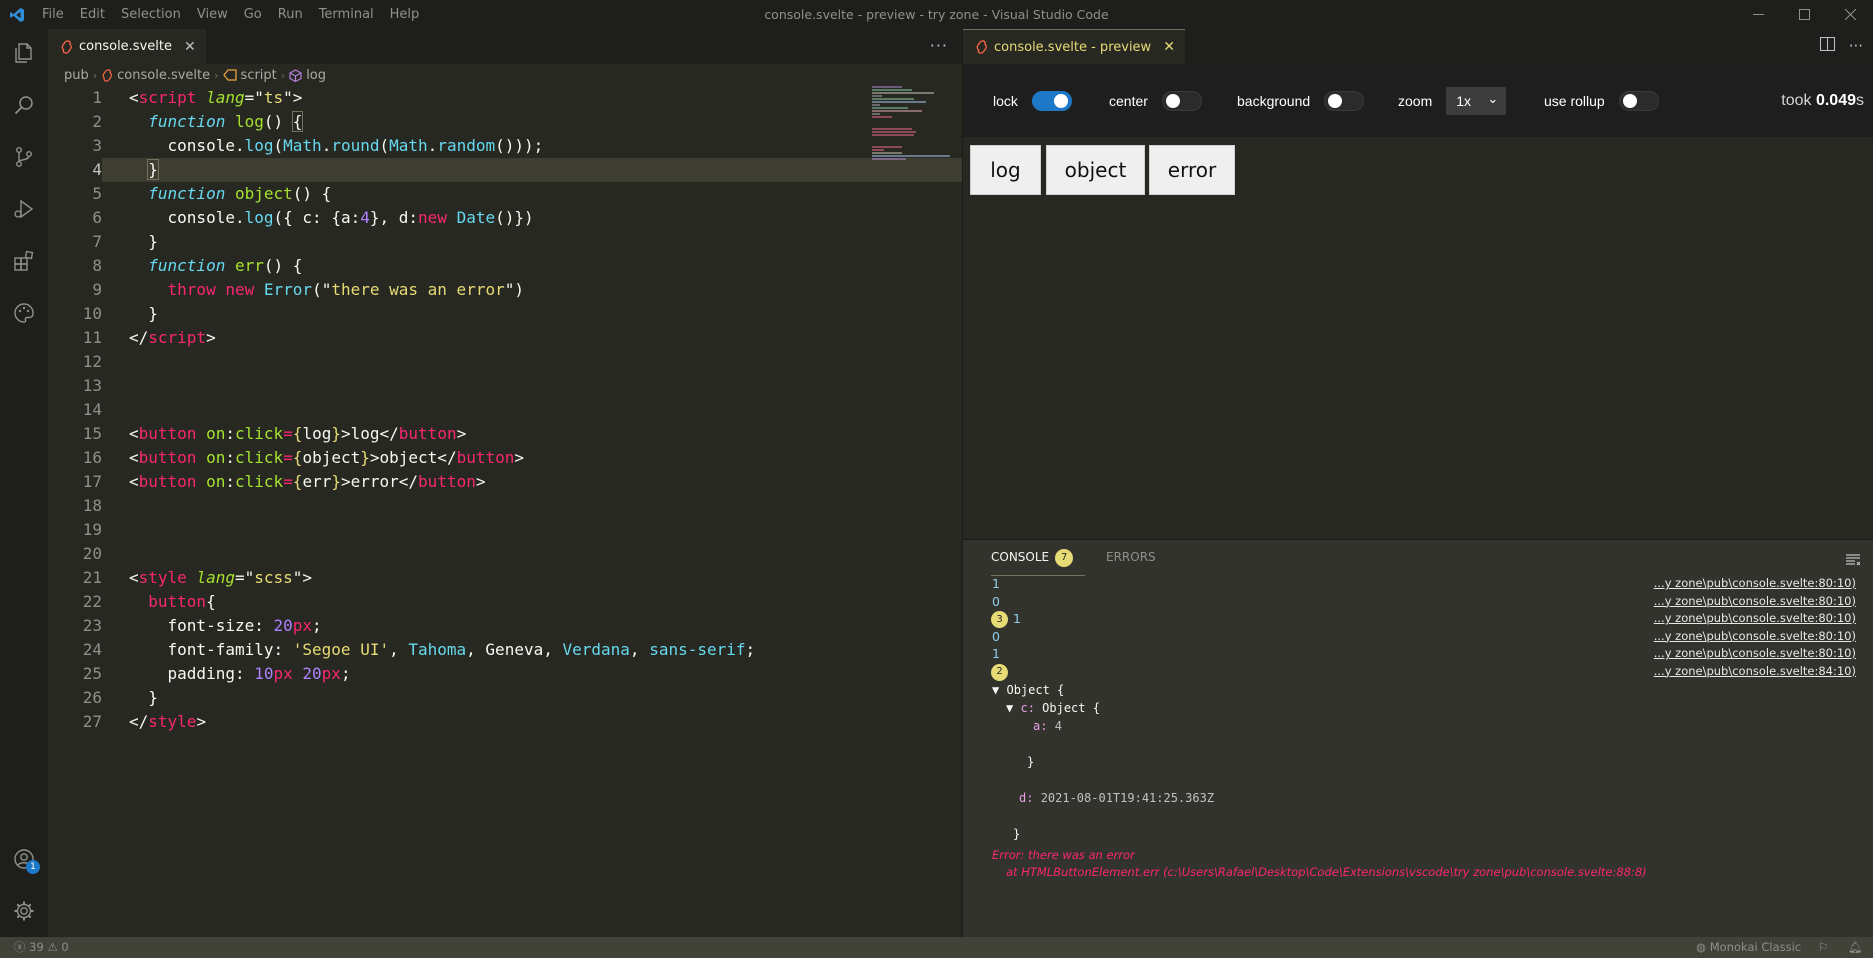 The width and height of the screenshot is (1873, 958). Describe the element at coordinates (1053, 708) in the screenshot. I see `object-c-row: ▼ c: Object {` at that location.